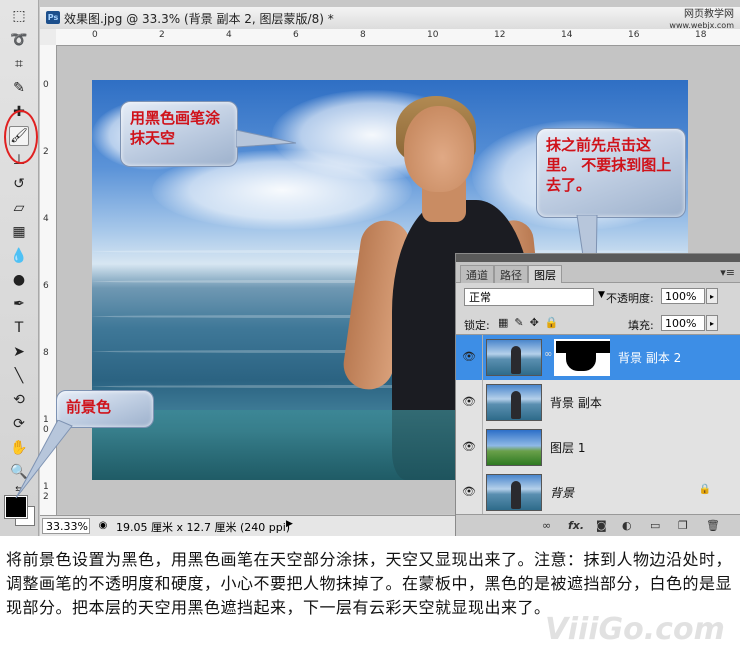 The height and width of the screenshot is (667, 740). What do you see at coordinates (19, 280) in the screenshot?
I see `dodge-tool-icon: ●` at bounding box center [19, 280].